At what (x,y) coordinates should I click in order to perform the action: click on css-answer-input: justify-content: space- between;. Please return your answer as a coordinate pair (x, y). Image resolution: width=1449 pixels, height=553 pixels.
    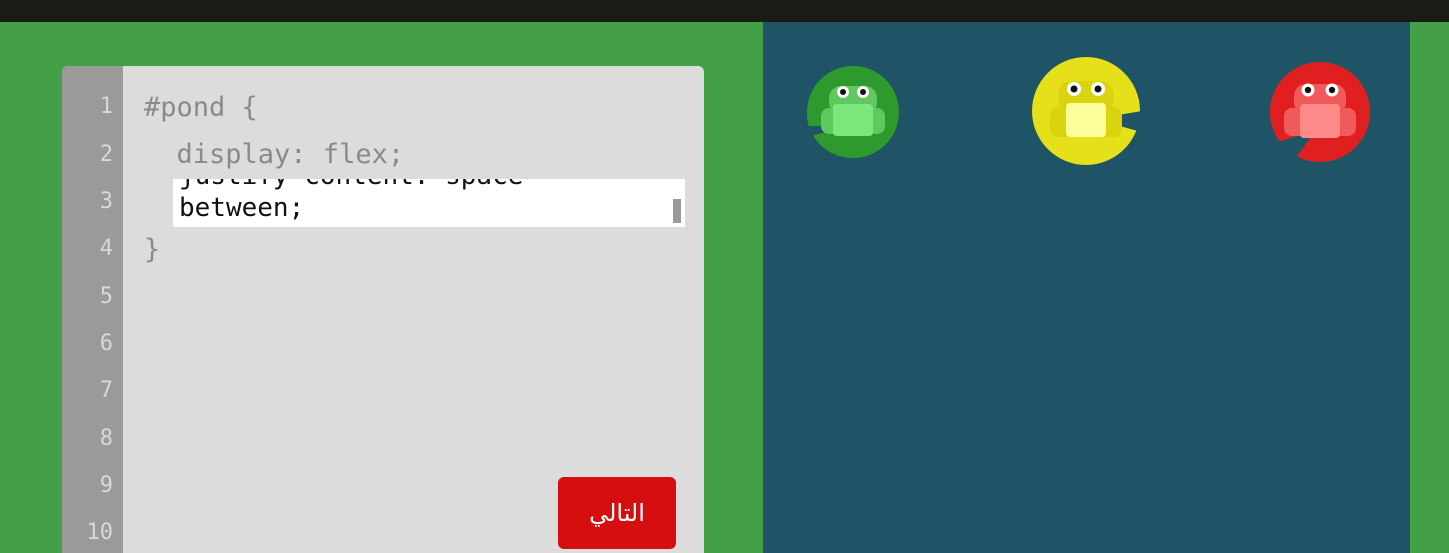
    Looking at the image, I should click on (429, 203).